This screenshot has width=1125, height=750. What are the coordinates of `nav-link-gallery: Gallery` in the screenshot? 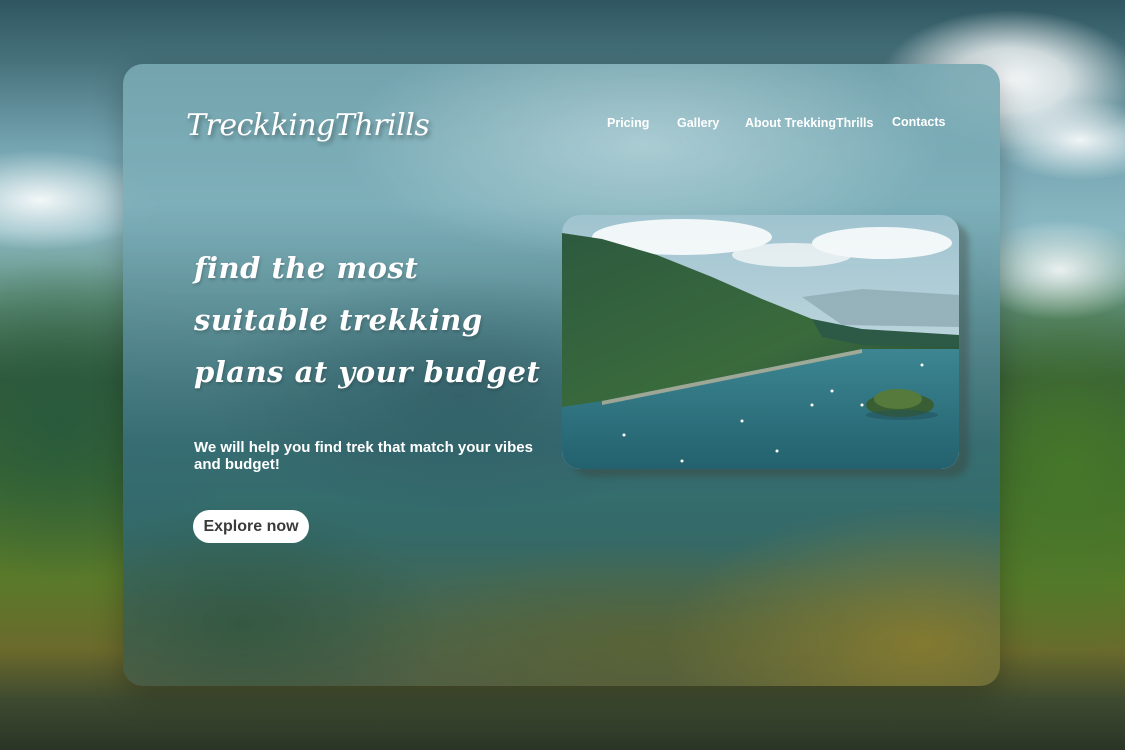 It's located at (698, 123).